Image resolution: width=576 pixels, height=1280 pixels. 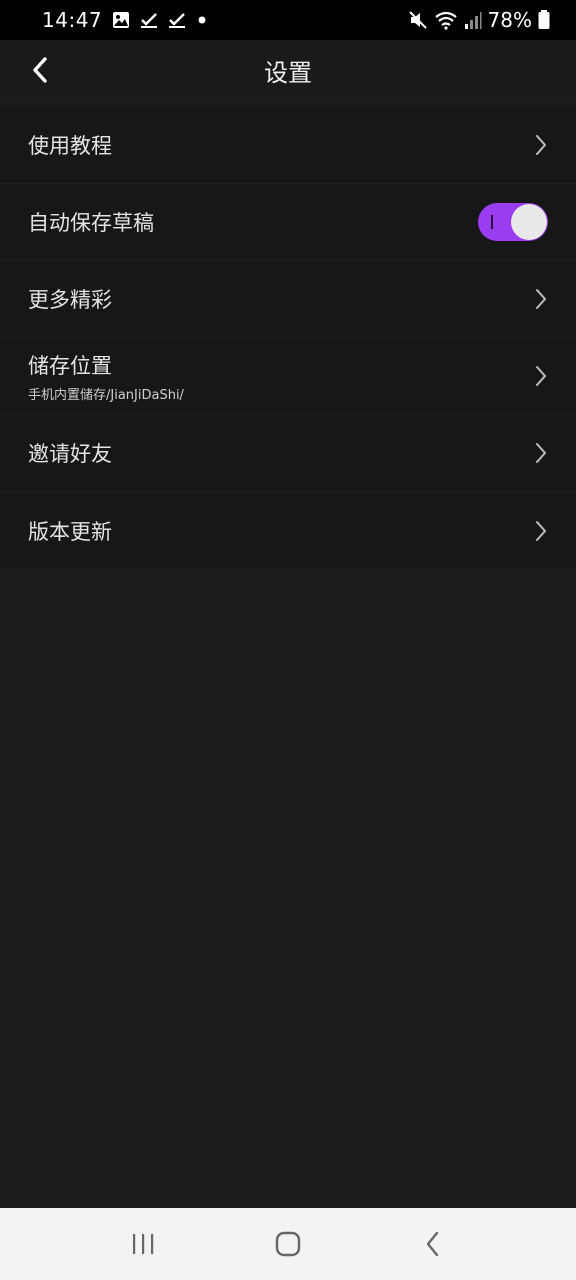 I want to click on autosave-toggle, so click(x=513, y=222).